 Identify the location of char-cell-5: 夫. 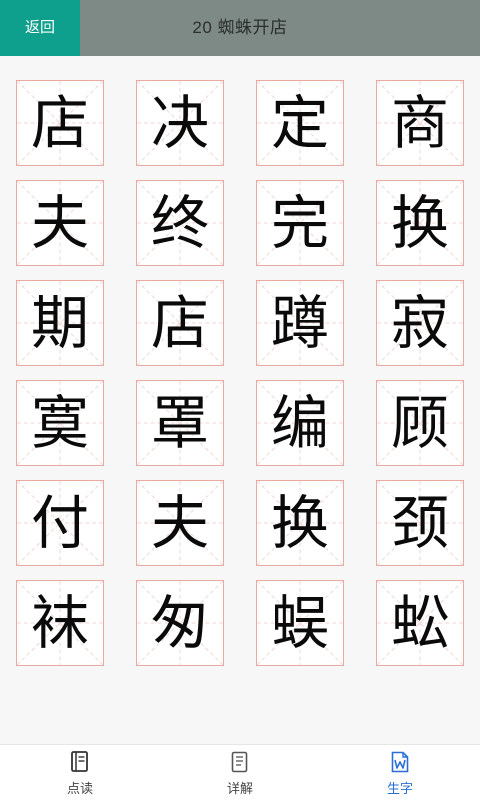
(60, 223).